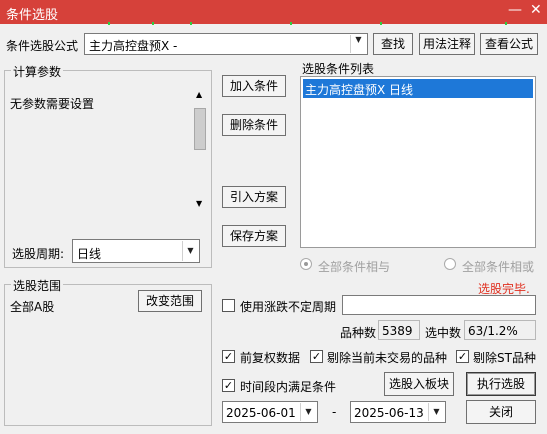 Image resolution: width=547 pixels, height=434 pixels. Describe the element at coordinates (254, 86) in the screenshot. I see `add-condition-button: 加入条件` at that location.